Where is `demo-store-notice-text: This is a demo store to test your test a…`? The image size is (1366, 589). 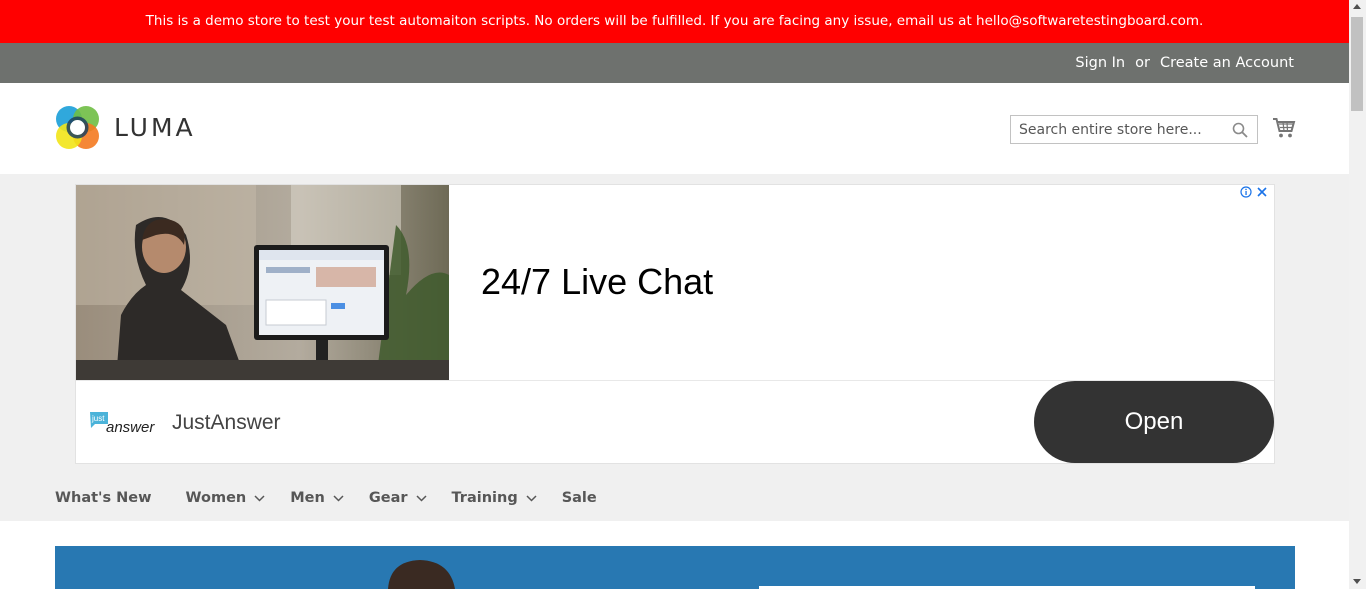
demo-store-notice-text: This is a demo store to test your test a… is located at coordinates (674, 21).